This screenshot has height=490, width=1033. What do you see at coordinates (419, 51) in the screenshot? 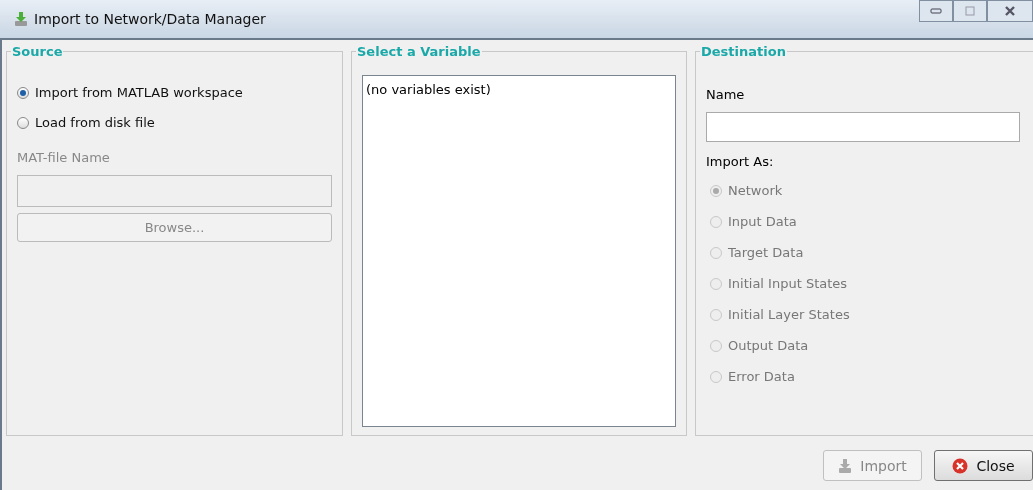
I see `panel-title: Select a Variable` at bounding box center [419, 51].